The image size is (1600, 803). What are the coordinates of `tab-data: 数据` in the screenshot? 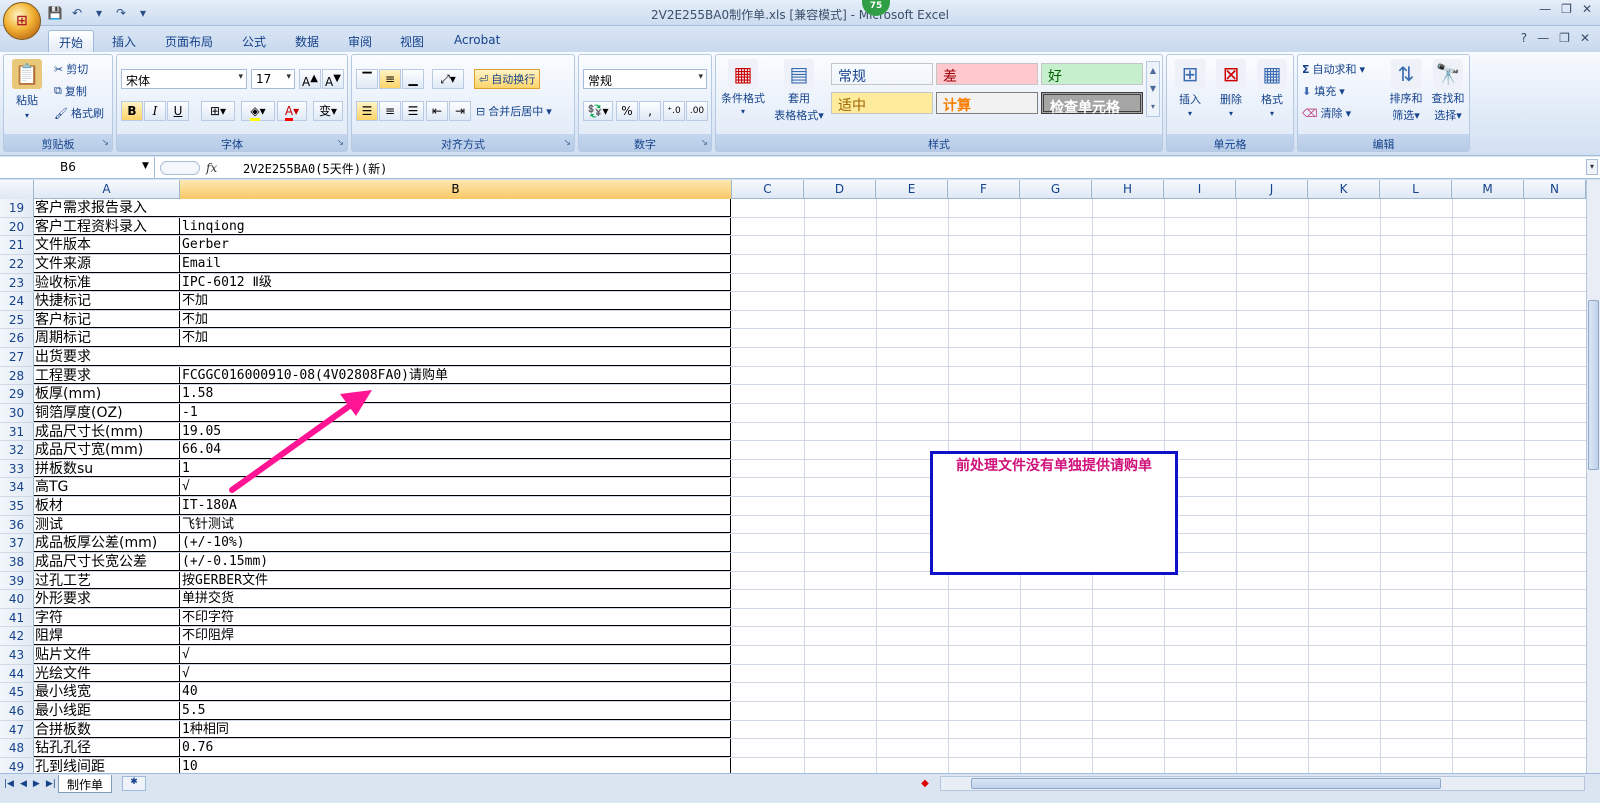 It's located at (307, 41).